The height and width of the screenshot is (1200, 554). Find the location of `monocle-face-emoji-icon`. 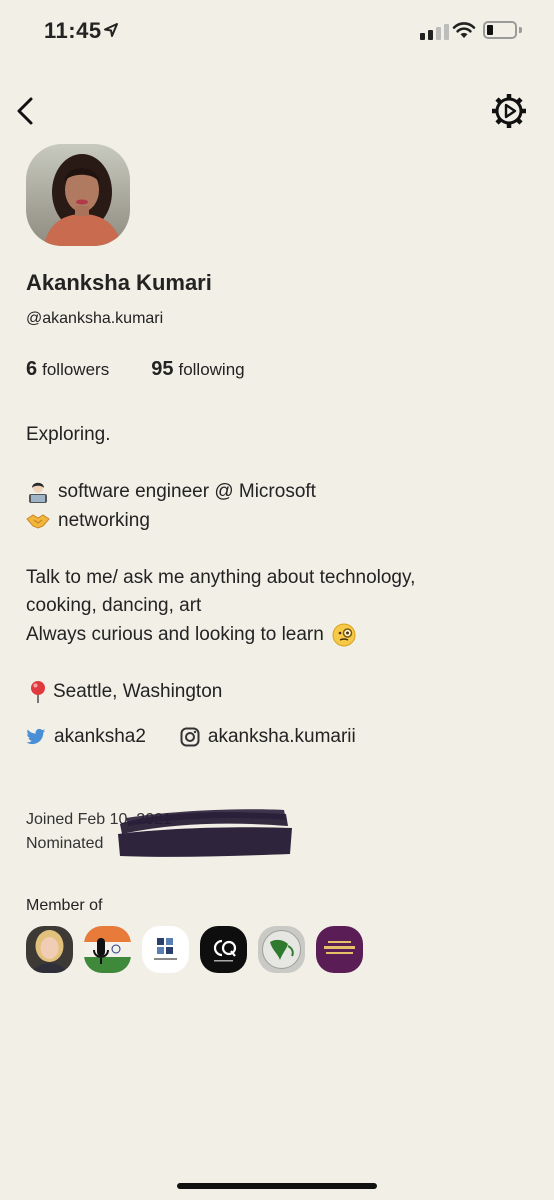

monocle-face-emoji-icon is located at coordinates (344, 635).